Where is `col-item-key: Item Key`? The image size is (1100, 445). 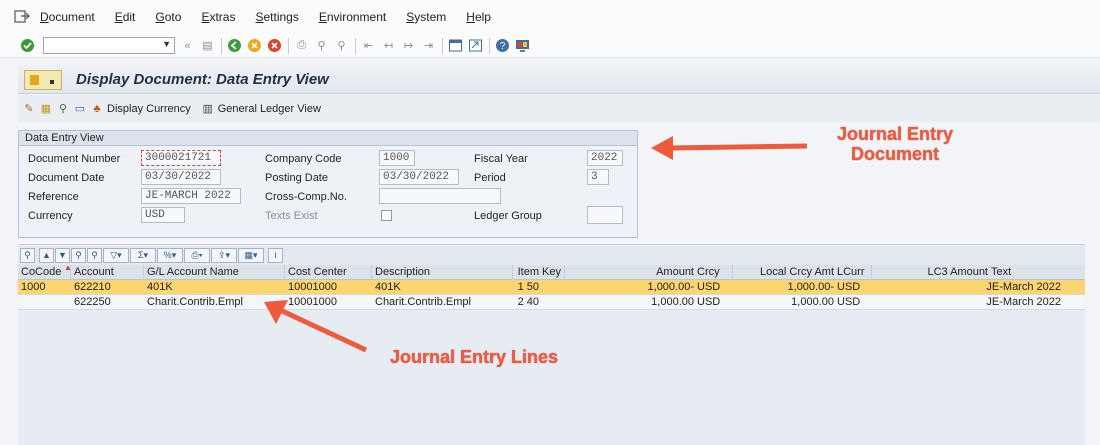 col-item-key: Item Key is located at coordinates (537, 272).